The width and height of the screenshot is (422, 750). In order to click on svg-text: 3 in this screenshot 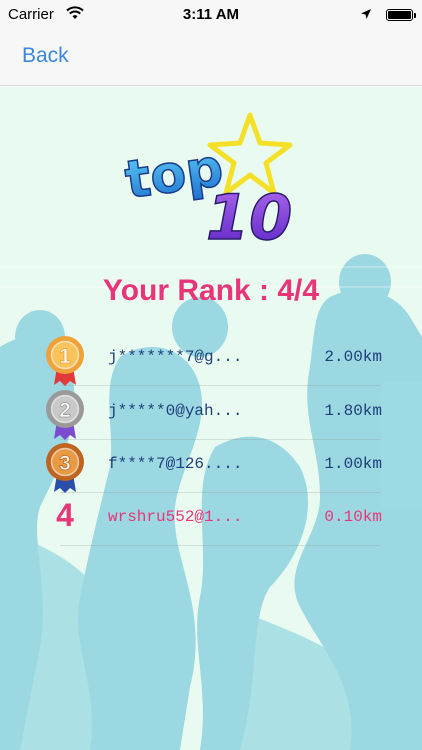, I will do `click(65, 463)`.